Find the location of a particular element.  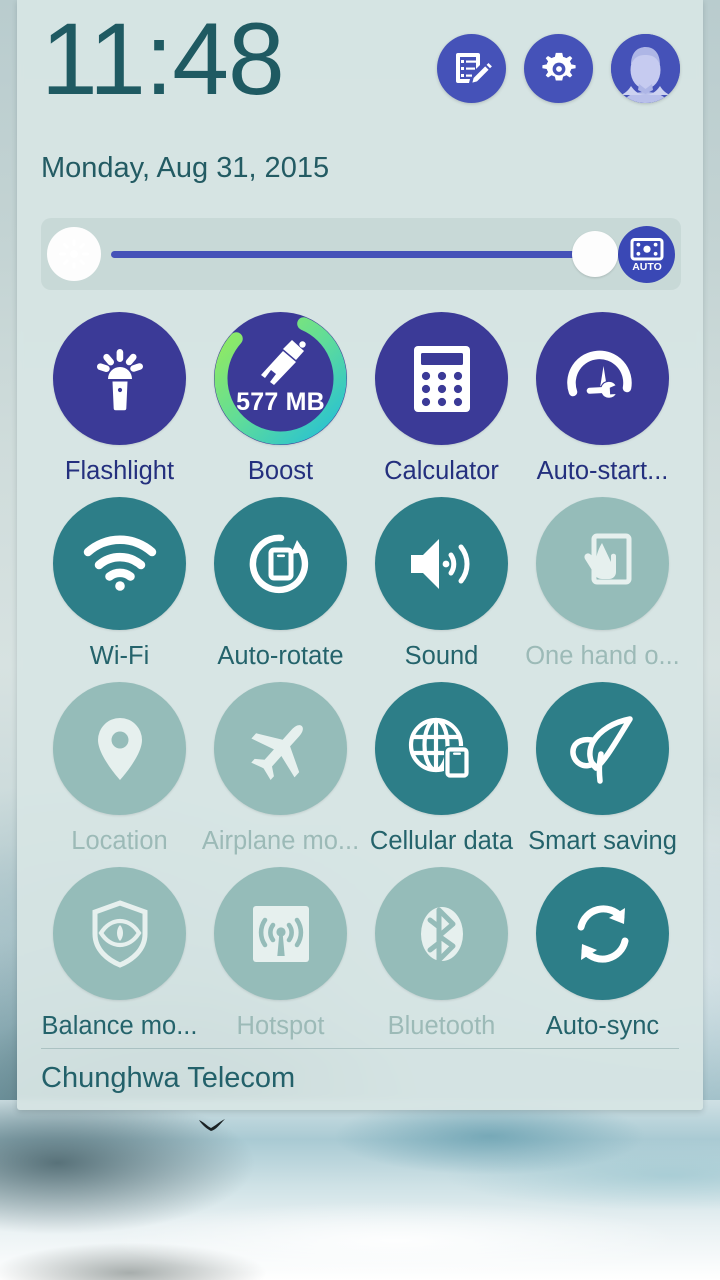

bluetooth-icon is located at coordinates (441, 934).